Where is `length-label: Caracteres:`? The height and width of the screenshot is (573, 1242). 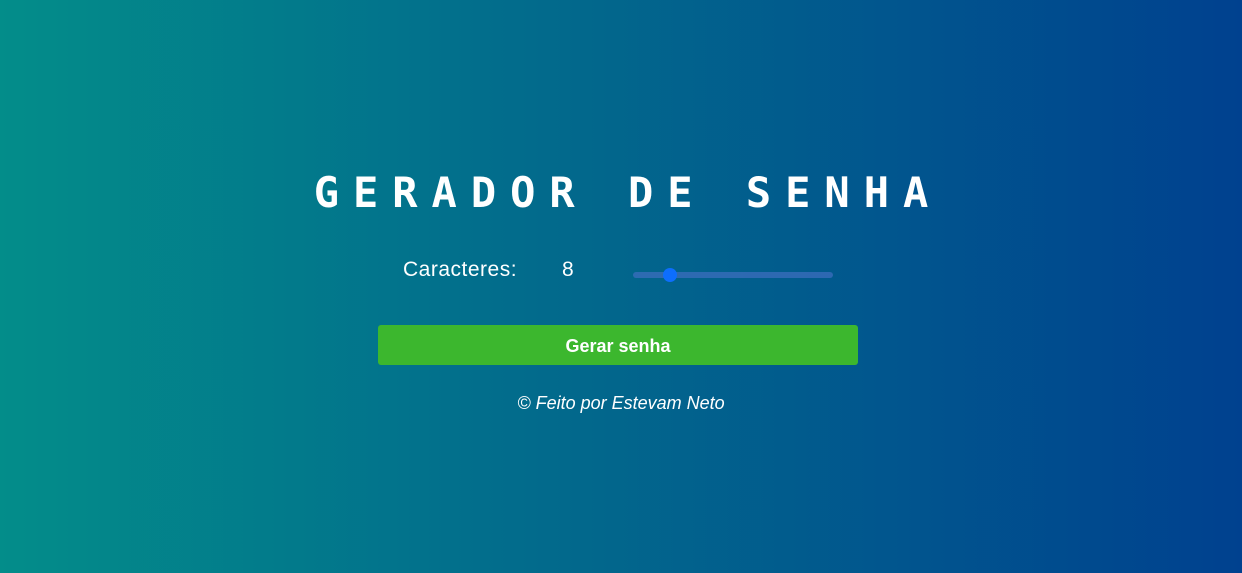
length-label: Caracteres: is located at coordinates (460, 269).